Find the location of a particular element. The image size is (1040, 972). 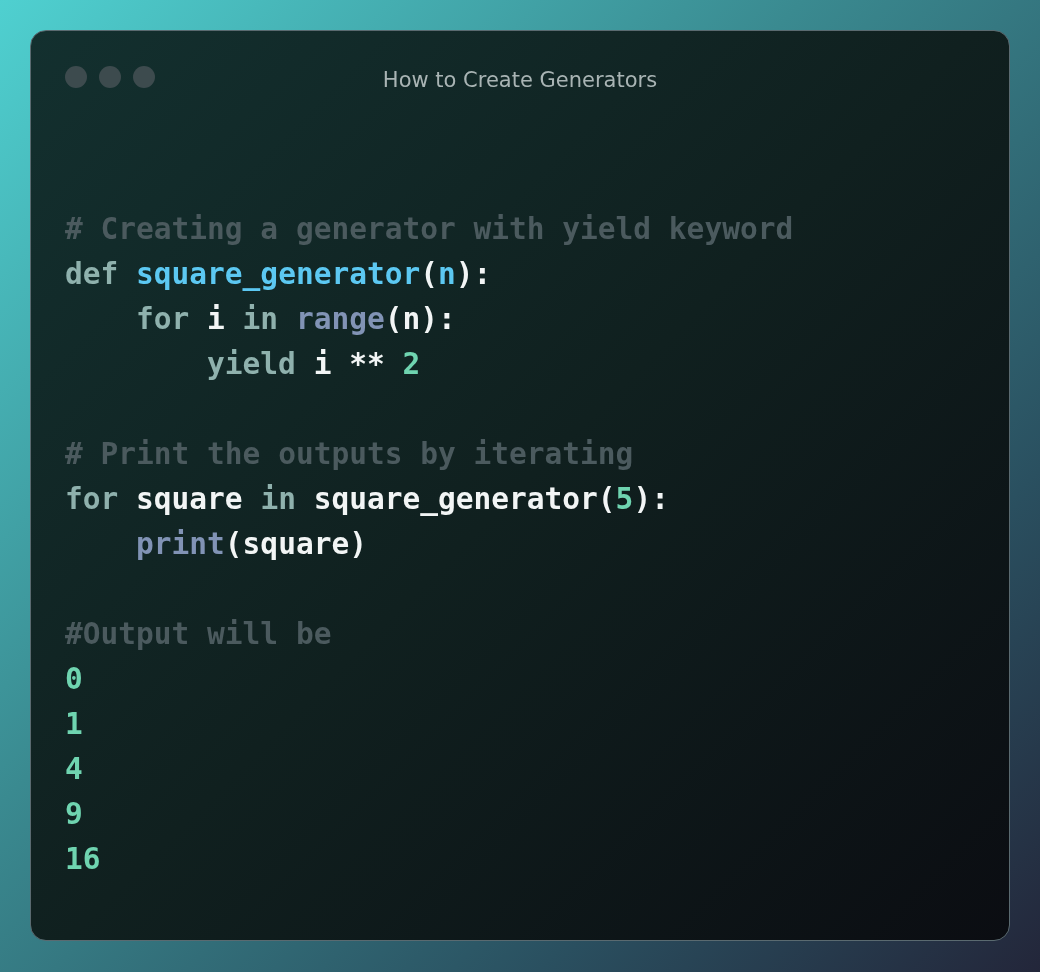

code-line: 1 is located at coordinates (74, 724).